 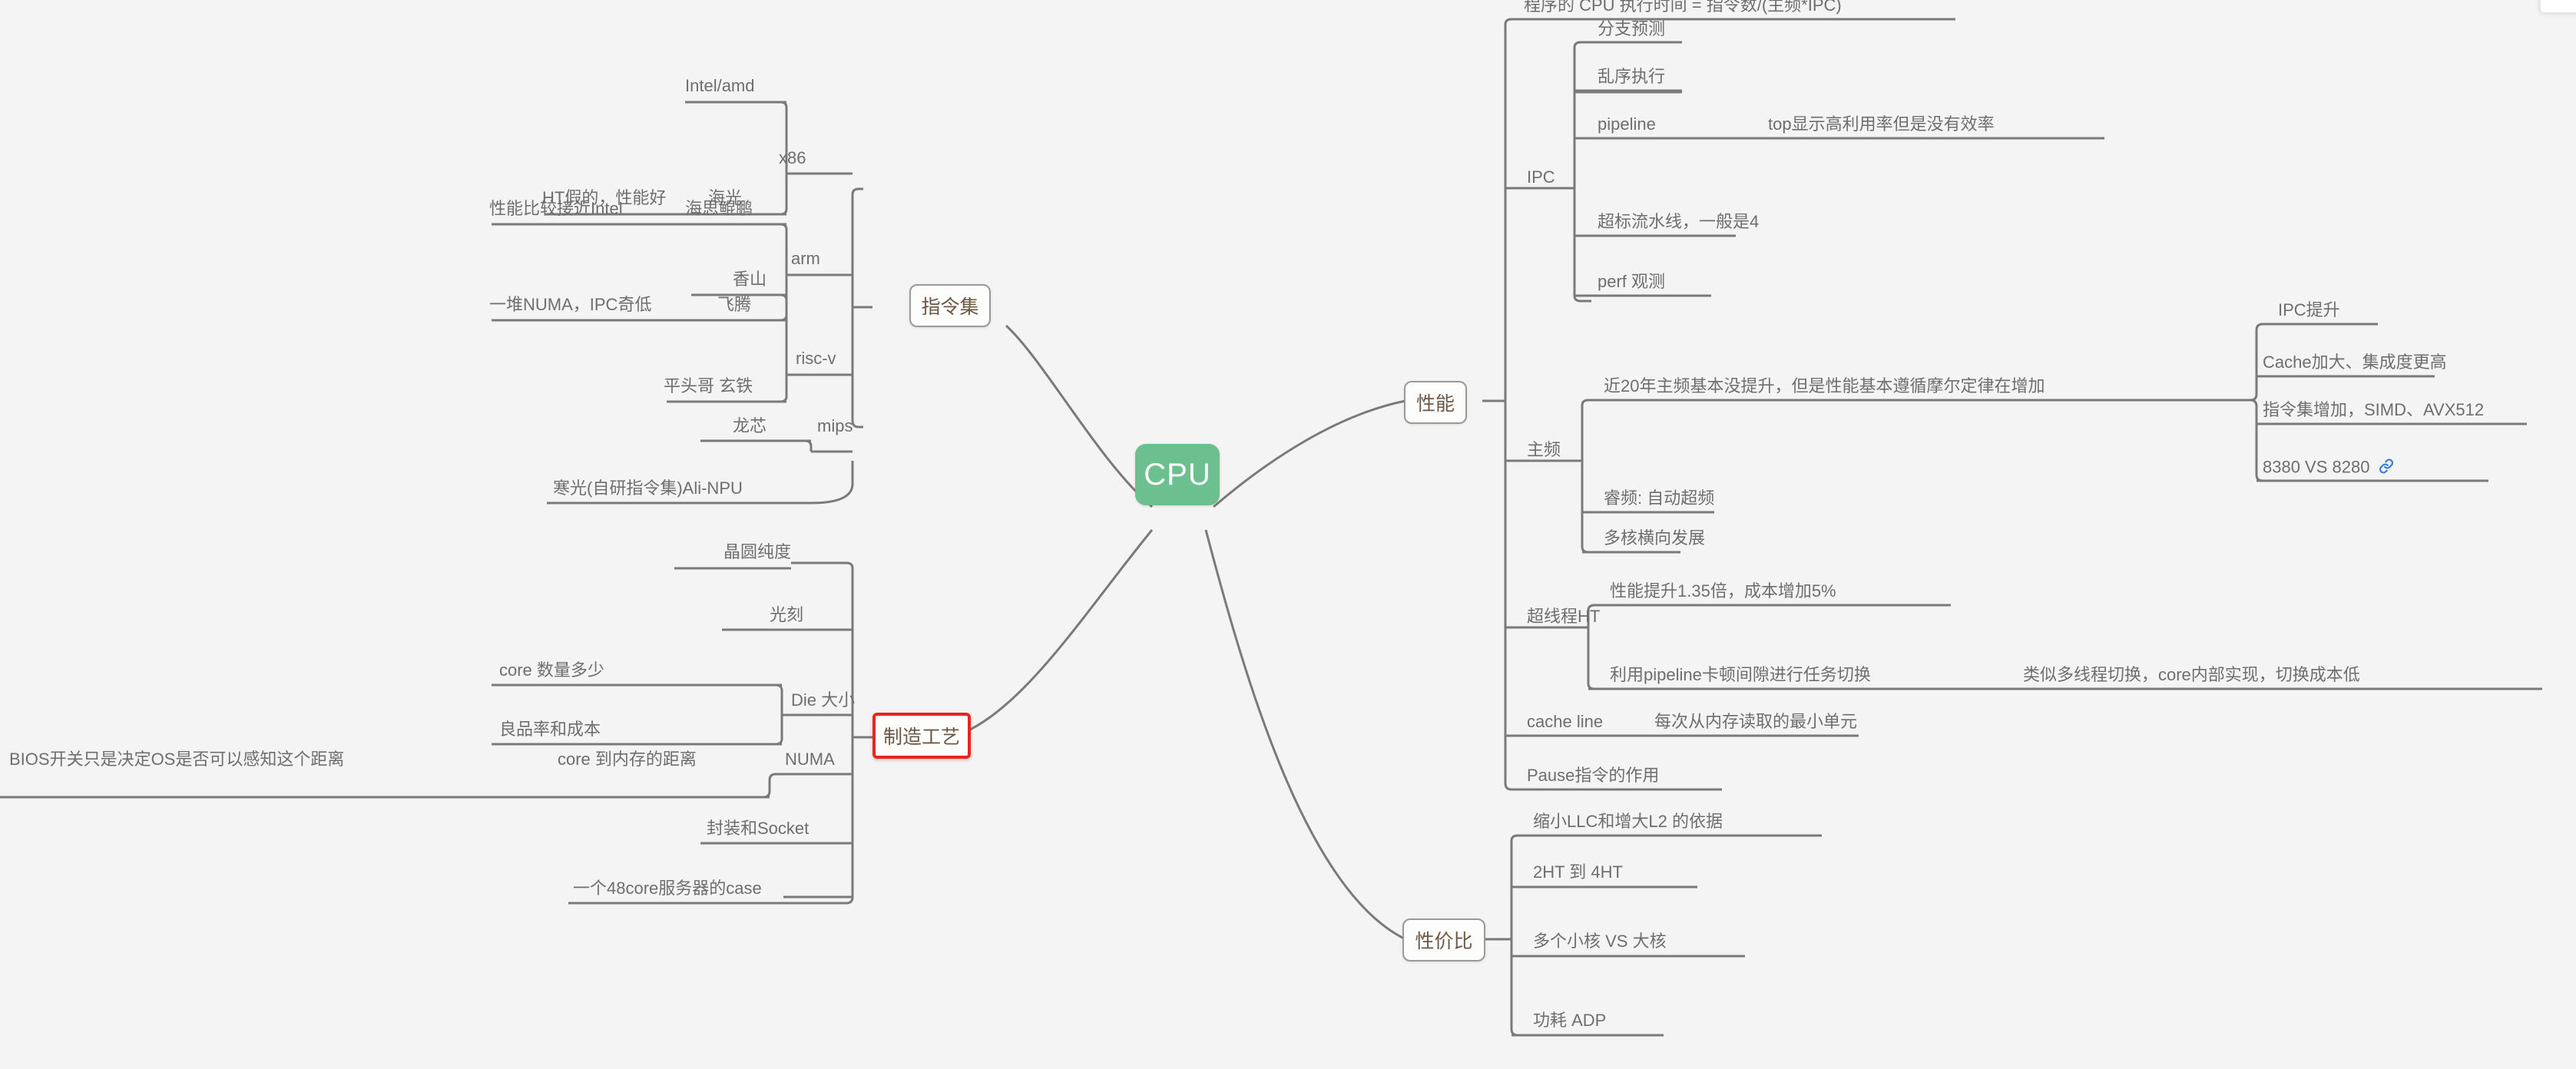 I want to click on leaf-feiteng: 飞腾, so click(x=734, y=305).